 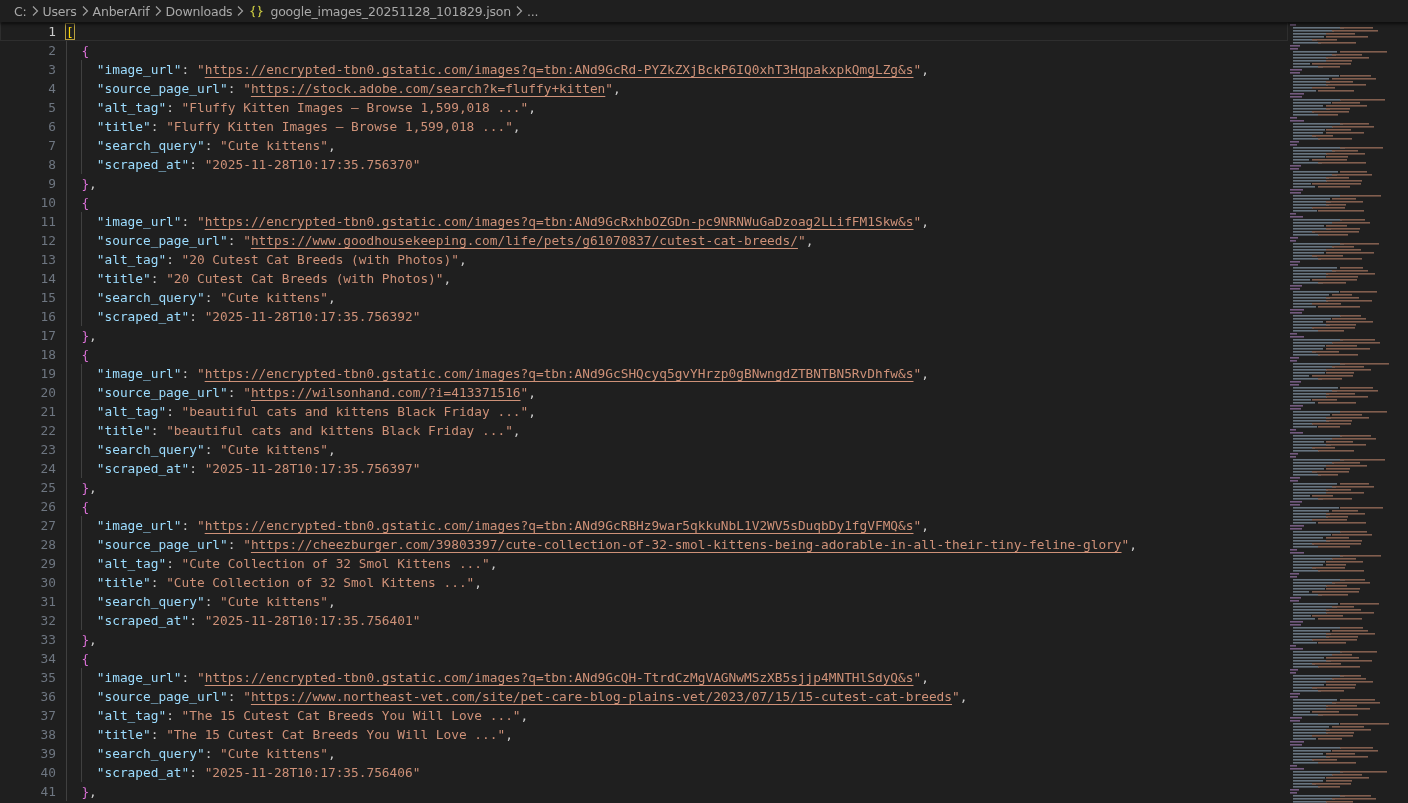 What do you see at coordinates (47, 488) in the screenshot?
I see `line-number: 25` at bounding box center [47, 488].